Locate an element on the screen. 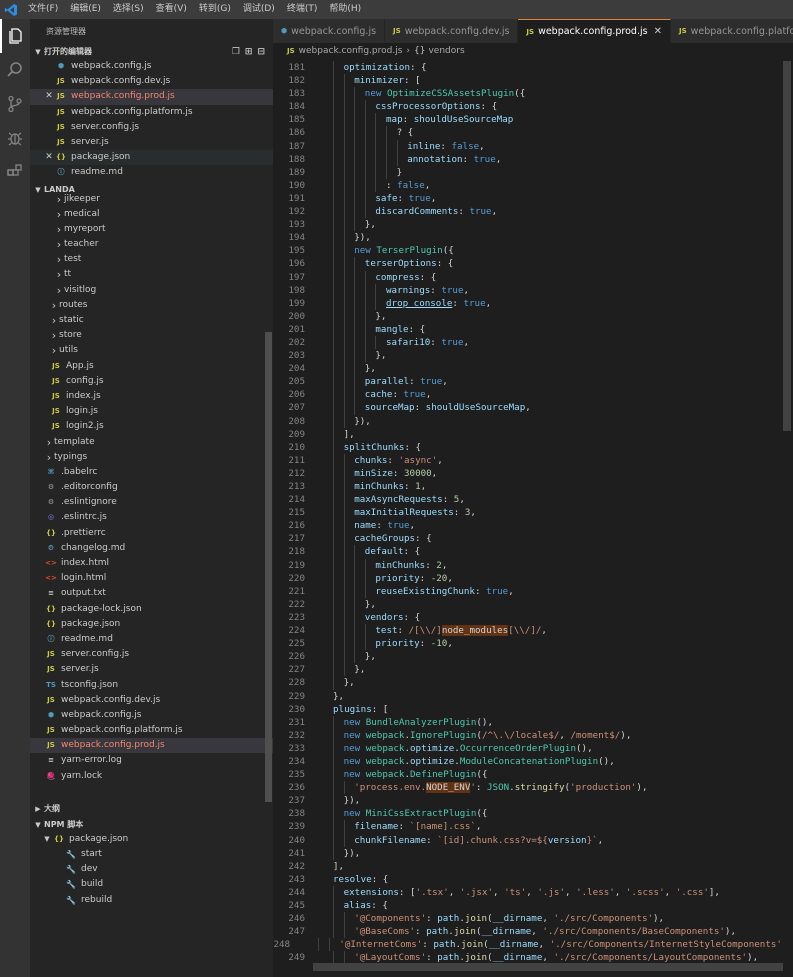  menu-item: 调试(D) is located at coordinates (259, 9).